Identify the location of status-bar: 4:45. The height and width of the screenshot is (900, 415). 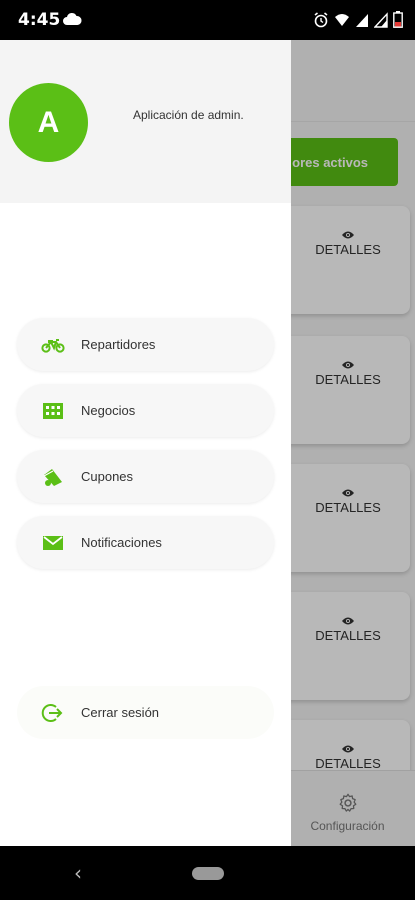
(207, 20).